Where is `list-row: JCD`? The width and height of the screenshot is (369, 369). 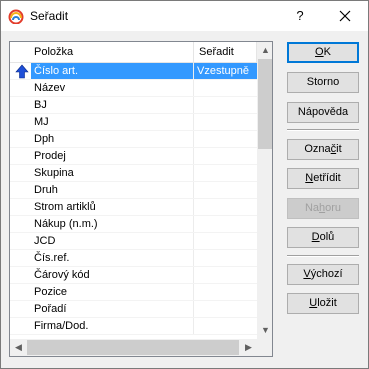 list-row: JCD is located at coordinates (133, 241).